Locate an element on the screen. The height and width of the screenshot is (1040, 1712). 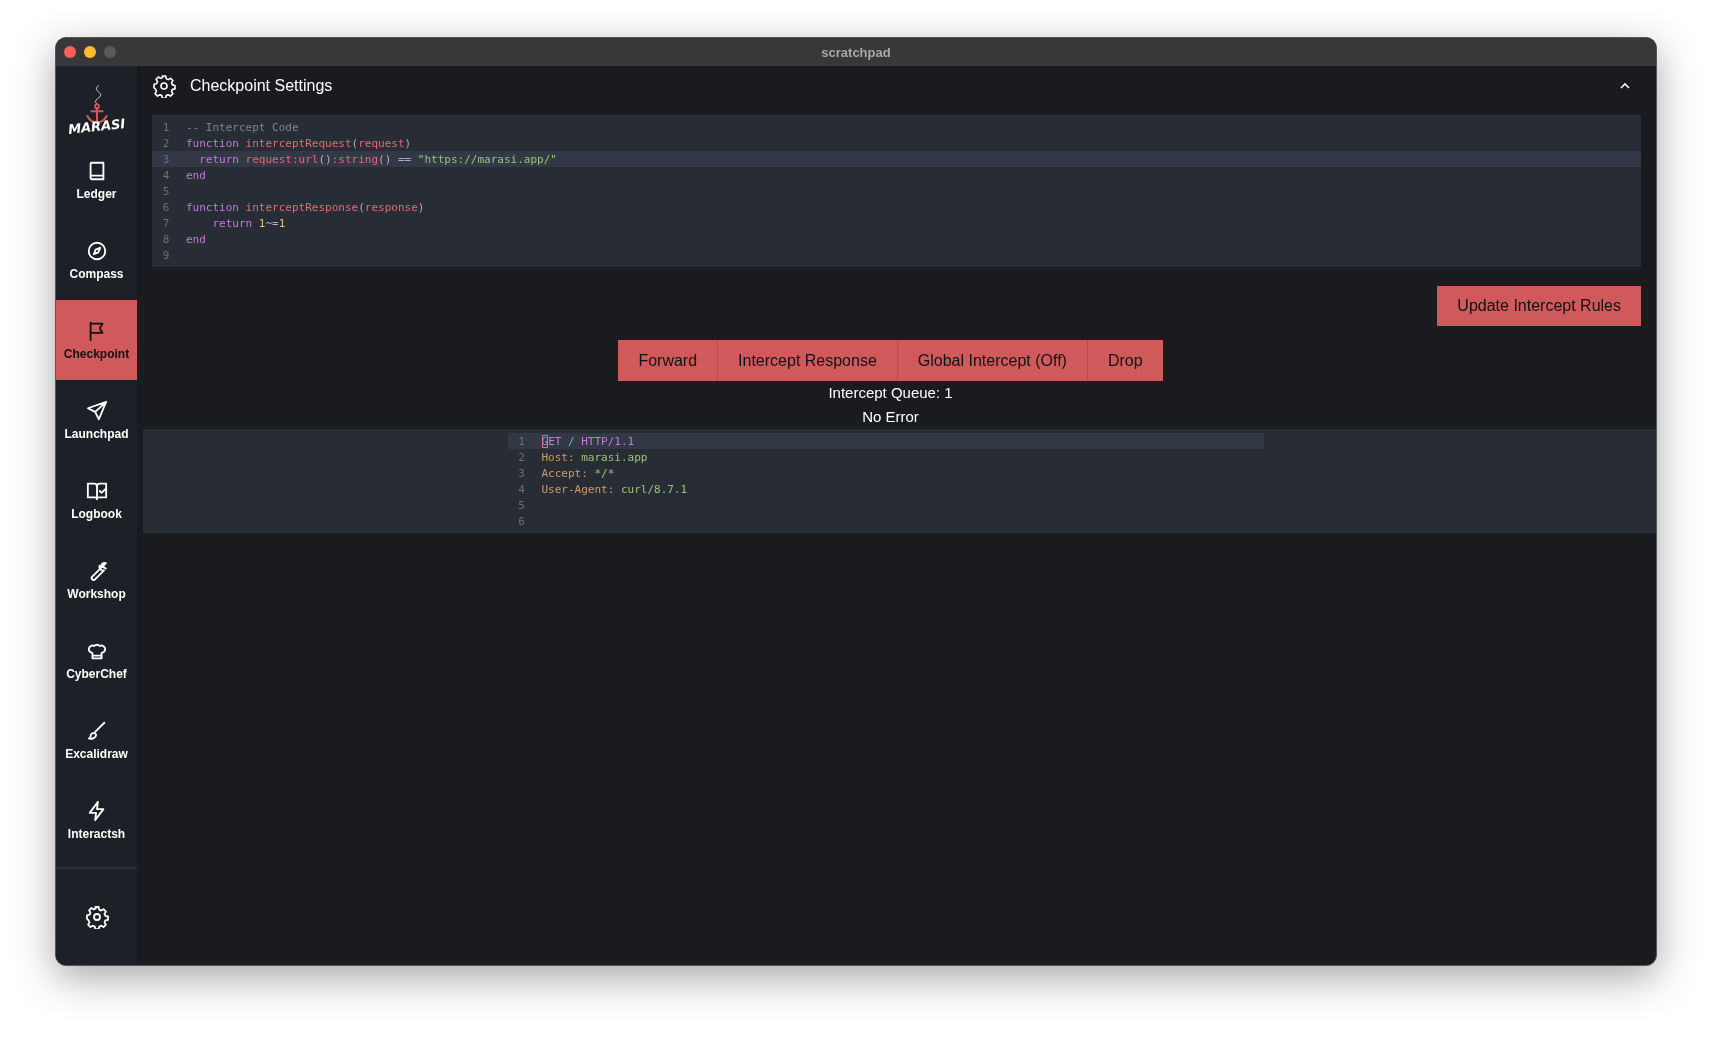
minimize-window-button is located at coordinates (90, 52).